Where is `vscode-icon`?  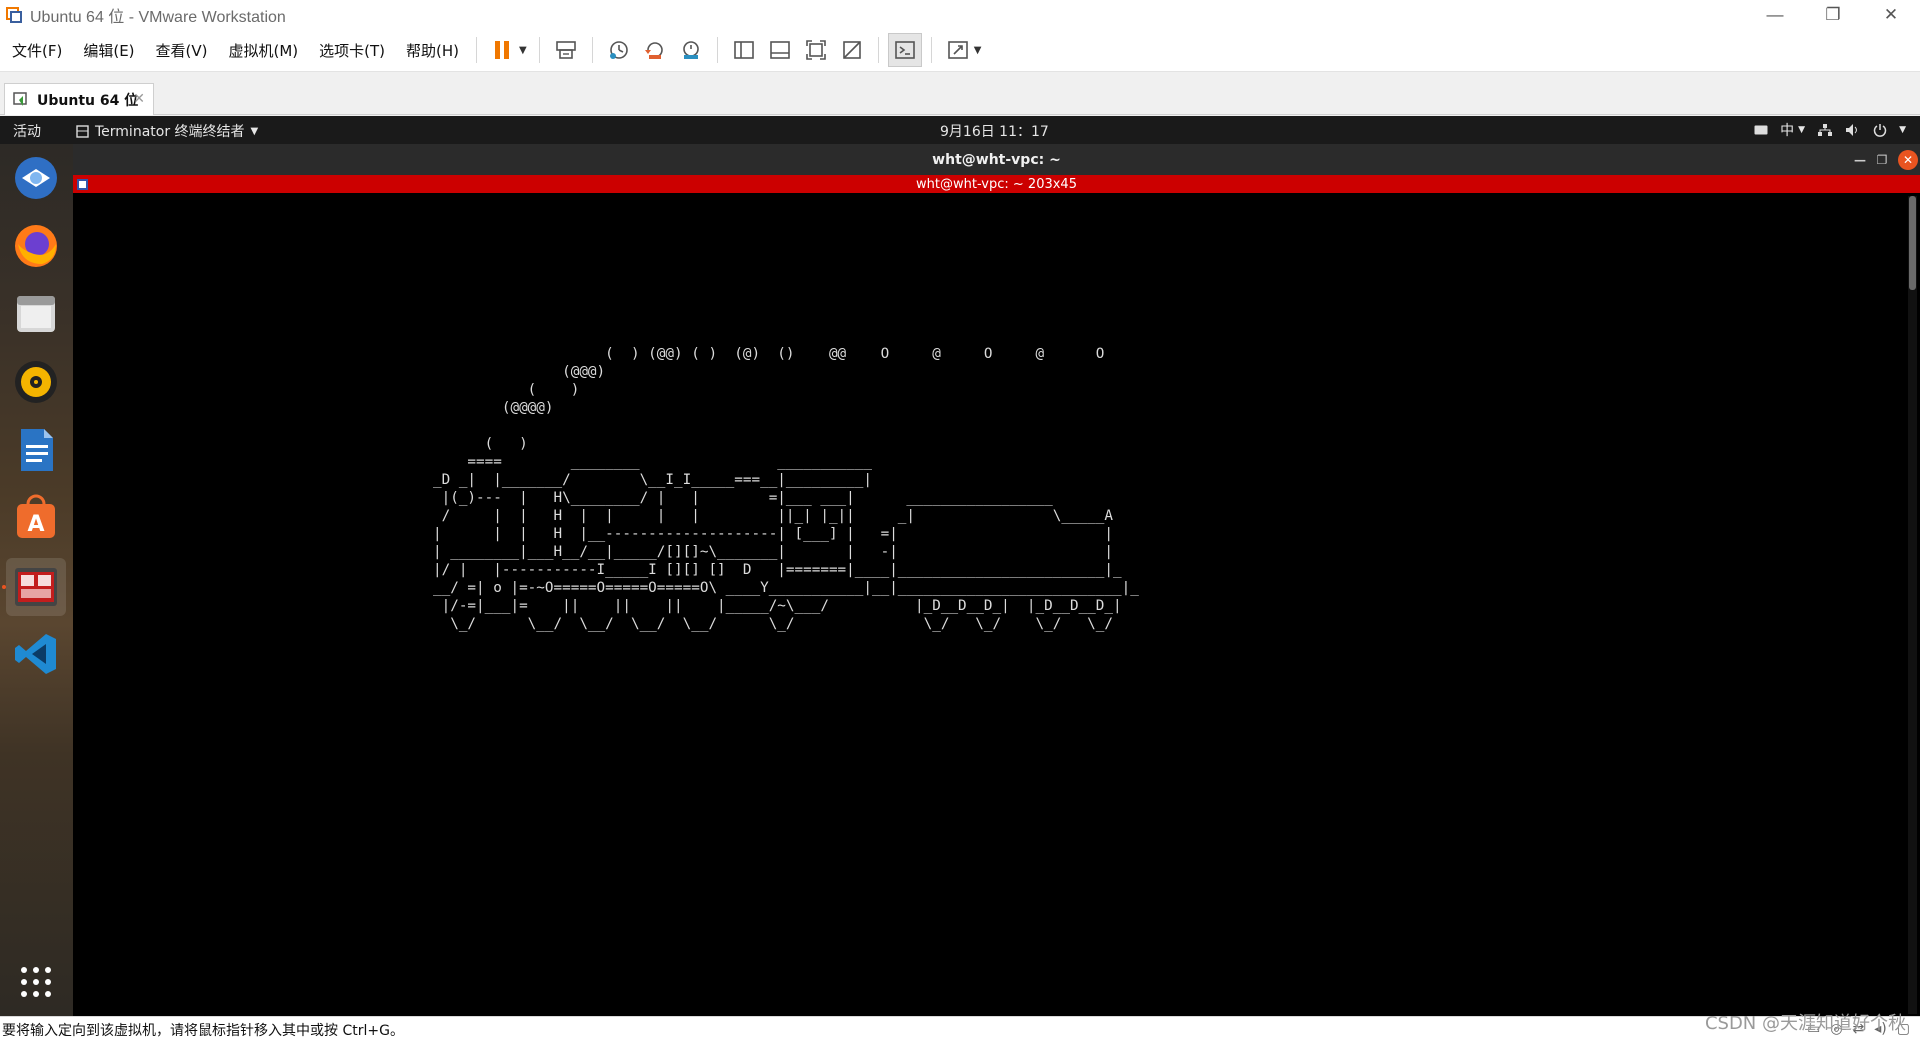 vscode-icon is located at coordinates (36, 654).